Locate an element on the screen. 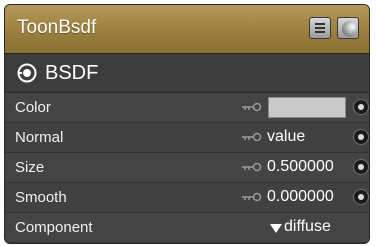 This screenshot has height=246, width=376. input-row-normal: Normal value is located at coordinates (187, 138).